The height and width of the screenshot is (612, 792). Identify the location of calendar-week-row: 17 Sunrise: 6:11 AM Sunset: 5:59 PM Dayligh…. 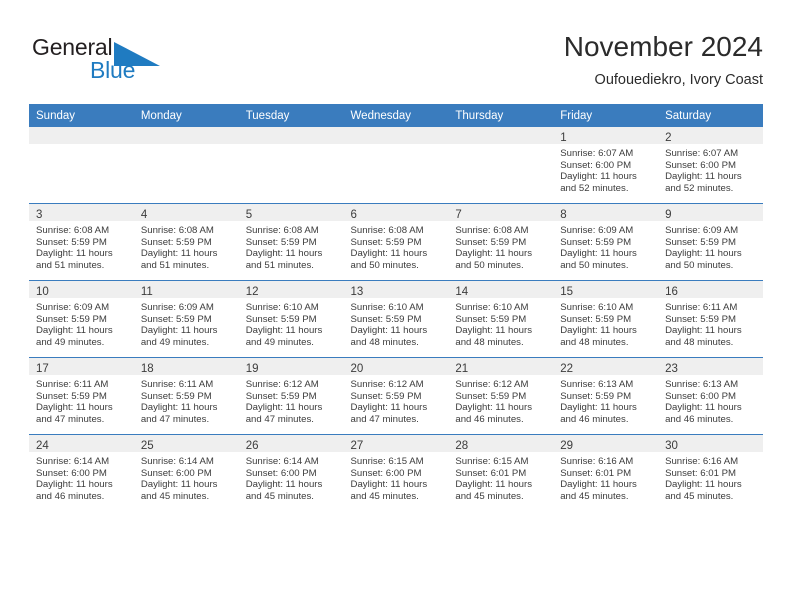
(396, 396).